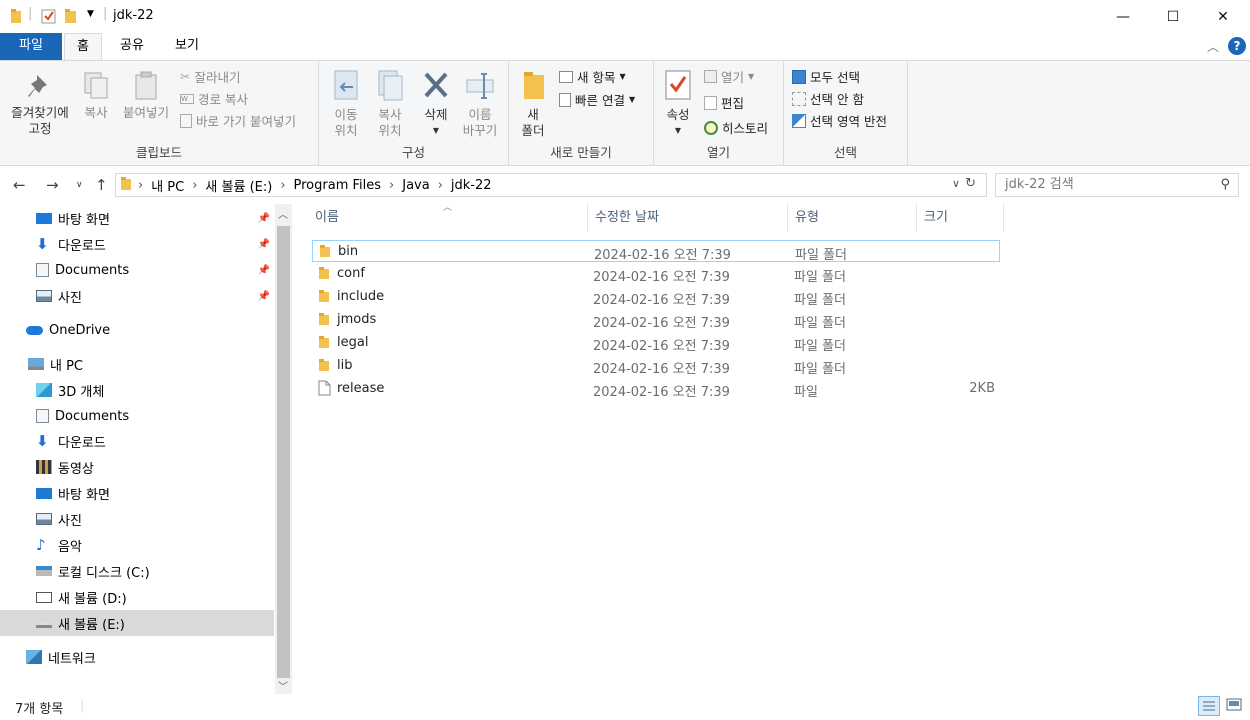  Describe the element at coordinates (436, 131) in the screenshot. I see `delete-dropdown-icon: ▼` at that location.